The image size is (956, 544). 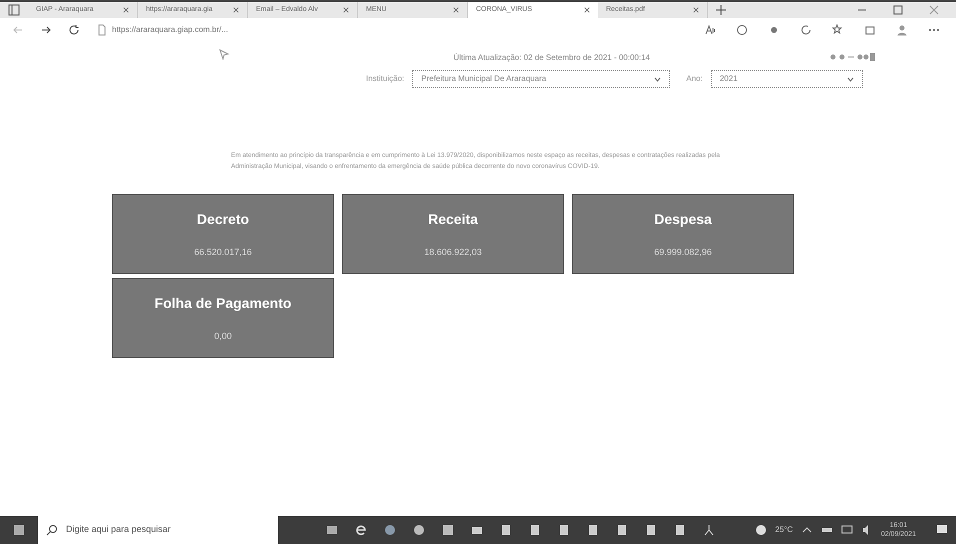 I want to click on temperature-text: 25°C, so click(x=784, y=530).